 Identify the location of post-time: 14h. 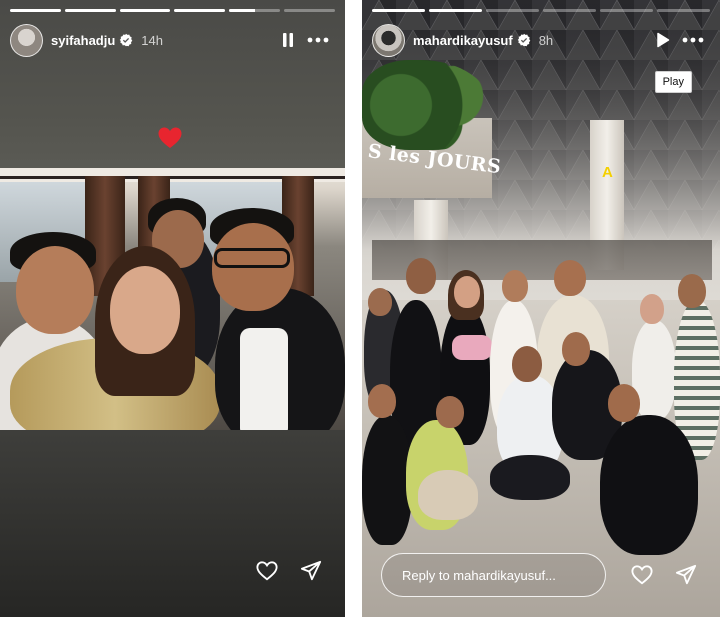
(152, 40).